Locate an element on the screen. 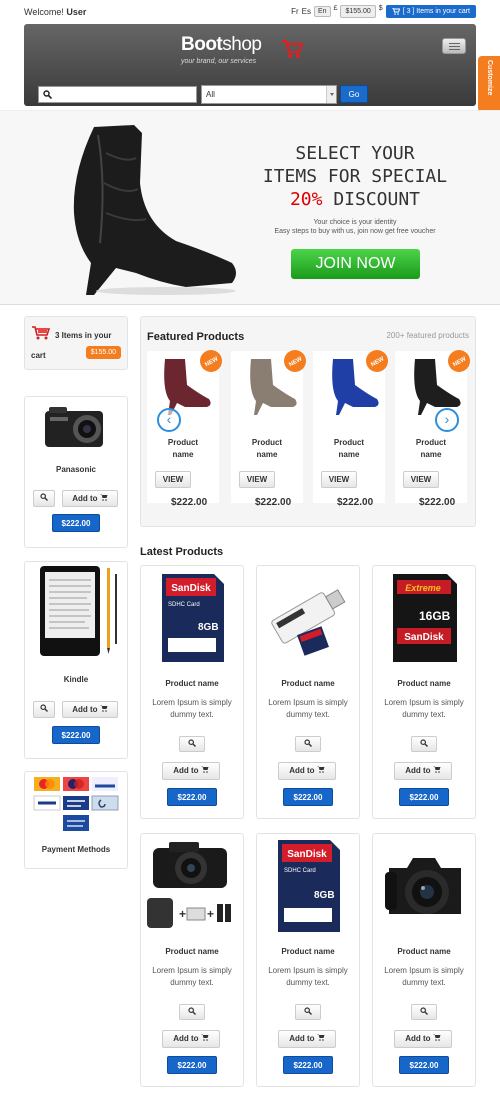 Image resolution: width=500 pixels, height=1100 pixels. carousel-next-button: › is located at coordinates (447, 420).